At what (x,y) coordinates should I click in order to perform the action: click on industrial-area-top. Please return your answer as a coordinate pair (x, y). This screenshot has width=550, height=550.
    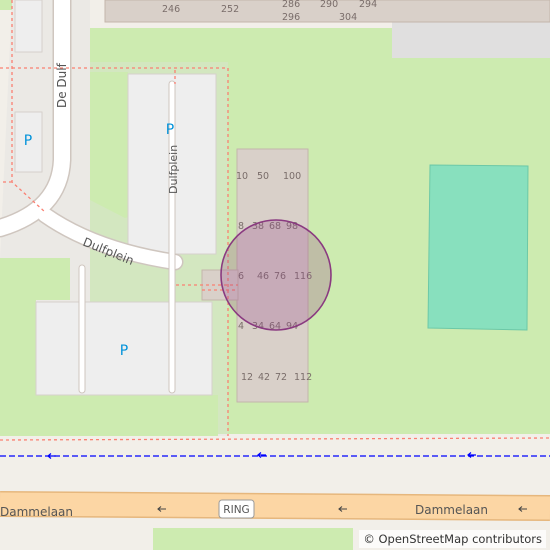
    Looking at the image, I should click on (471, 40).